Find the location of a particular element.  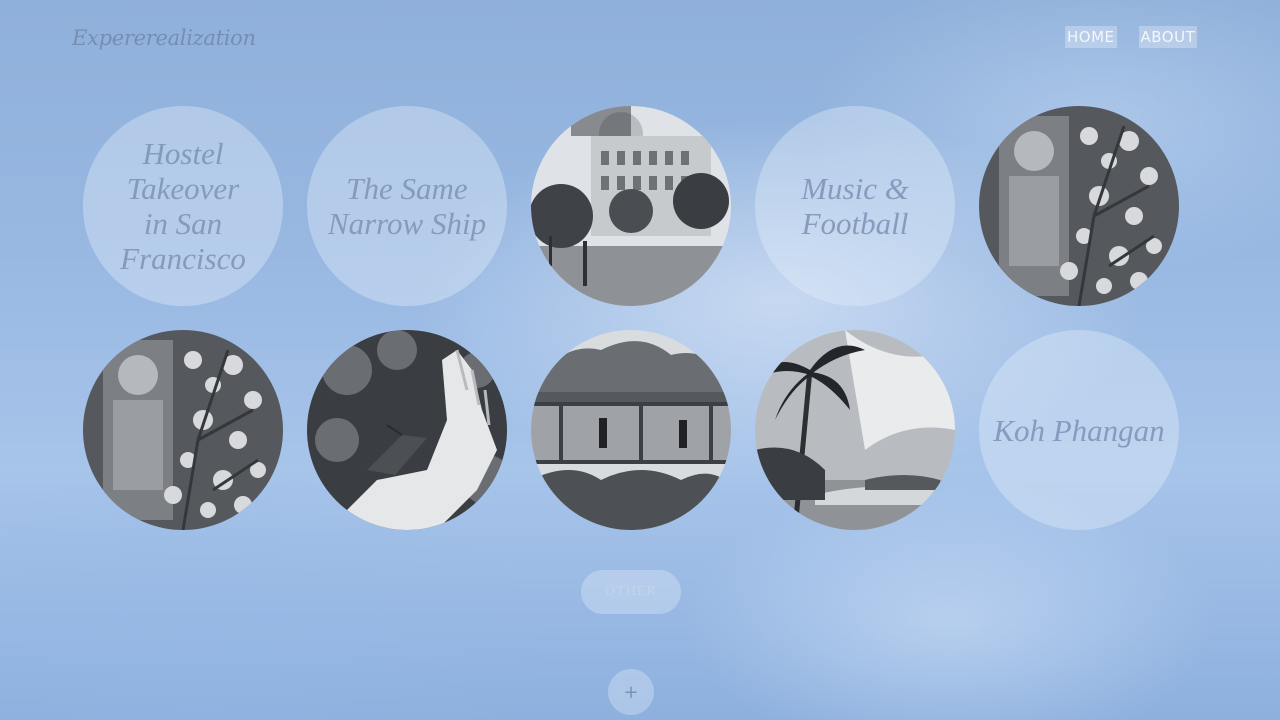

post-music-football: Music & Football is located at coordinates (855, 206).